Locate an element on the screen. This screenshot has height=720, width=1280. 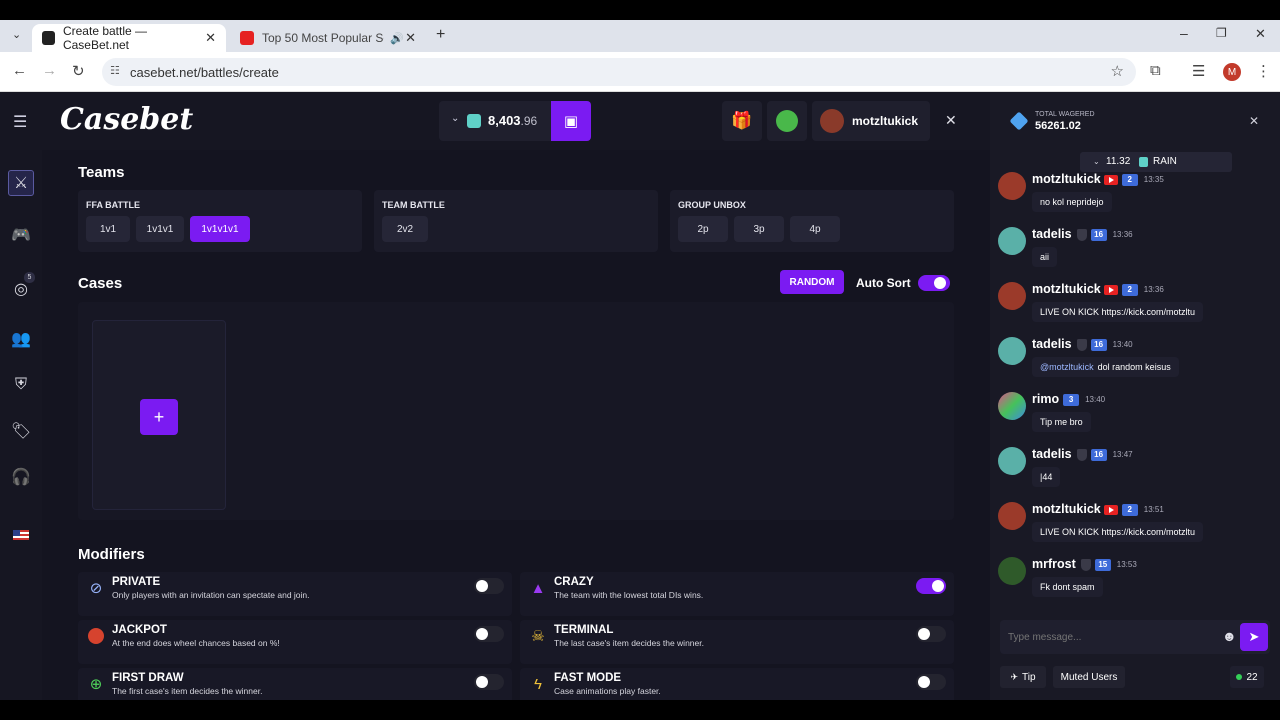
group-3p-button: 3p is located at coordinates (759, 229).